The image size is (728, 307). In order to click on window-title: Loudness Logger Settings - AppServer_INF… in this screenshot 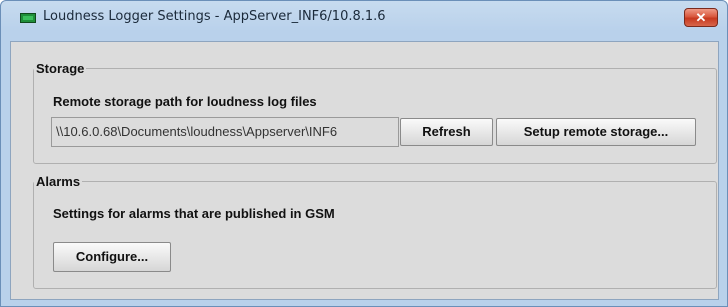, I will do `click(214, 16)`.